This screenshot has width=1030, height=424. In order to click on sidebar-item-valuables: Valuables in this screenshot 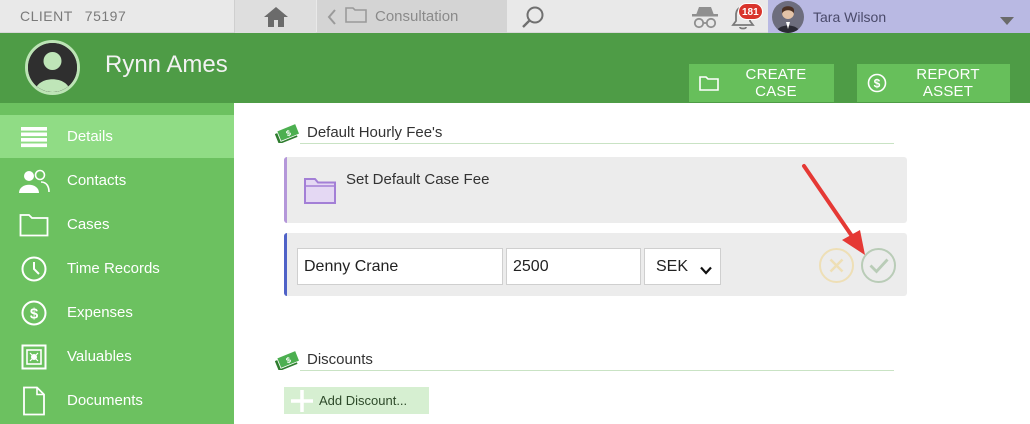, I will do `click(117, 356)`.